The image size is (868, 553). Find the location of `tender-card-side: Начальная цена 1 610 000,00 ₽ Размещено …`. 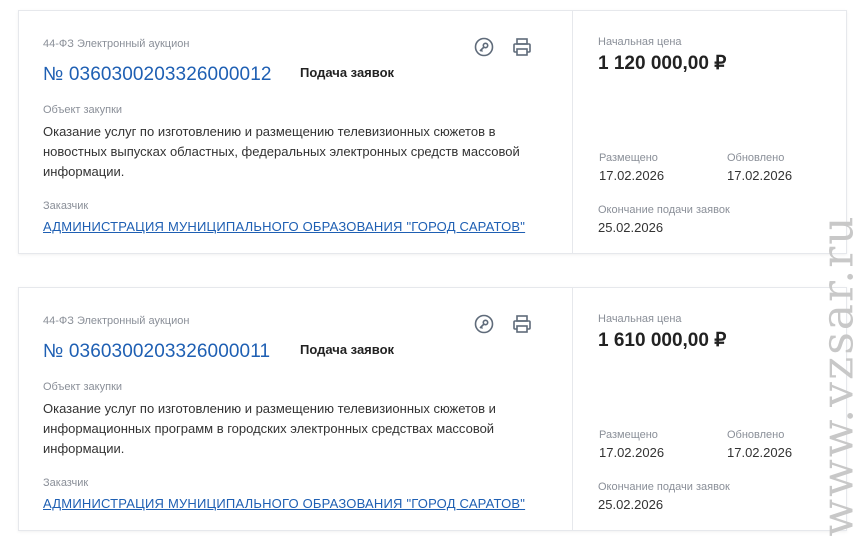

tender-card-side: Начальная цена 1 610 000,00 ₽ Размещено … is located at coordinates (709, 409).